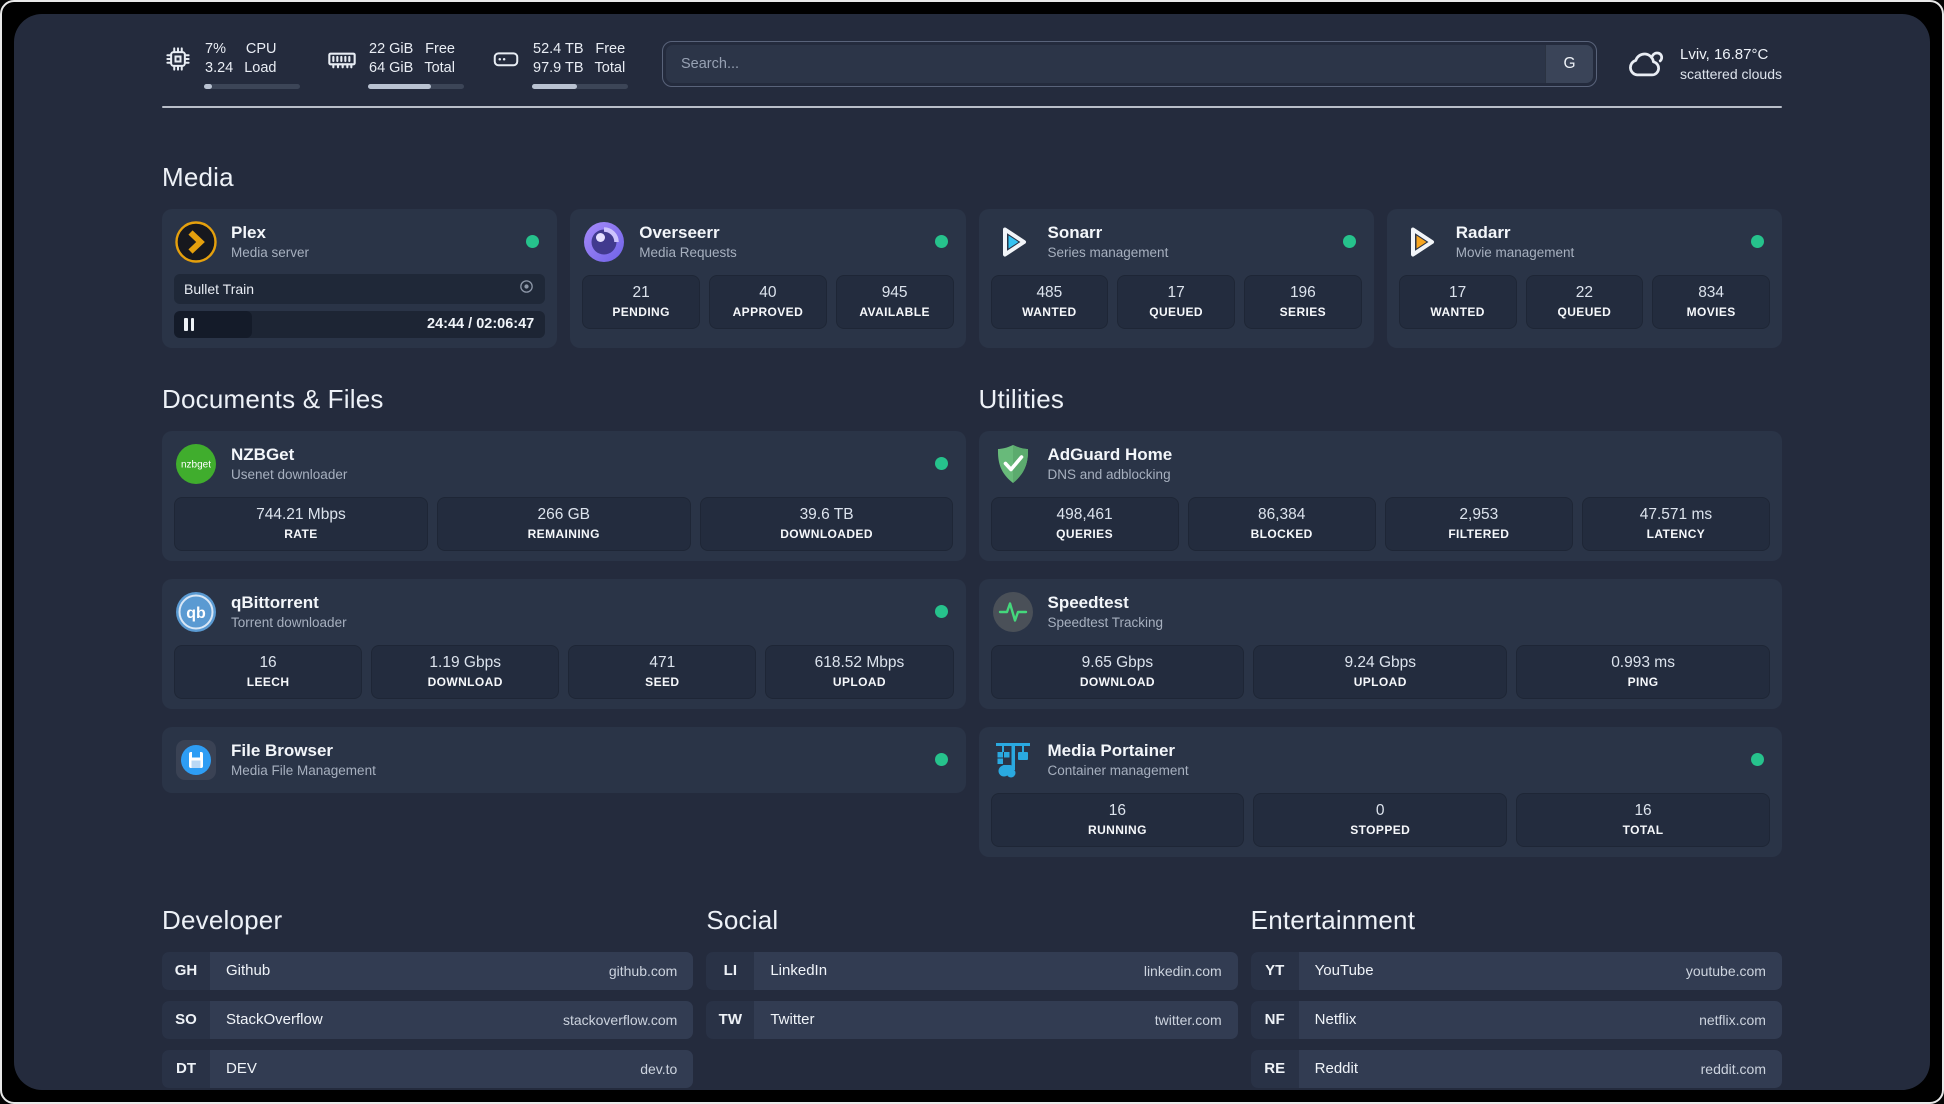 The height and width of the screenshot is (1104, 1944). I want to click on app-description: Container management, so click(1118, 771).